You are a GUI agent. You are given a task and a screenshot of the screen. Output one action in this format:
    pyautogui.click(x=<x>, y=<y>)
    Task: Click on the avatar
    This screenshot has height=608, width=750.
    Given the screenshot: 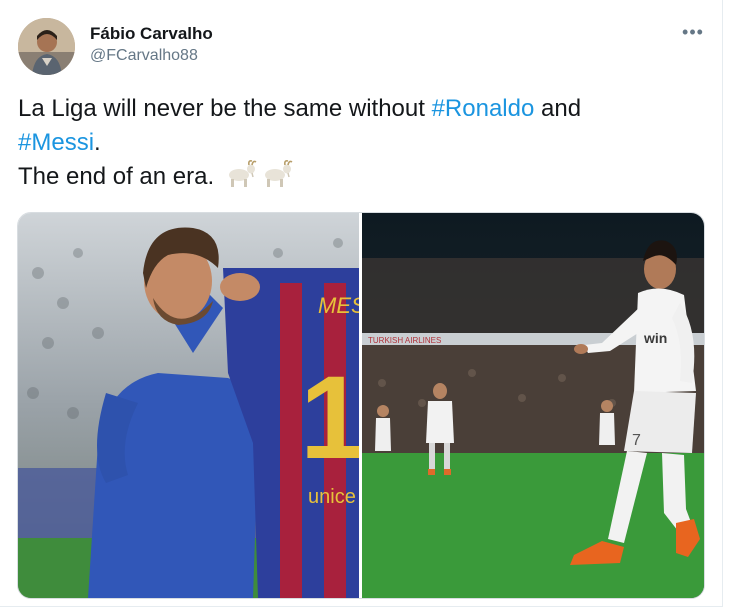 What is the action you would take?
    pyautogui.click(x=46, y=46)
    